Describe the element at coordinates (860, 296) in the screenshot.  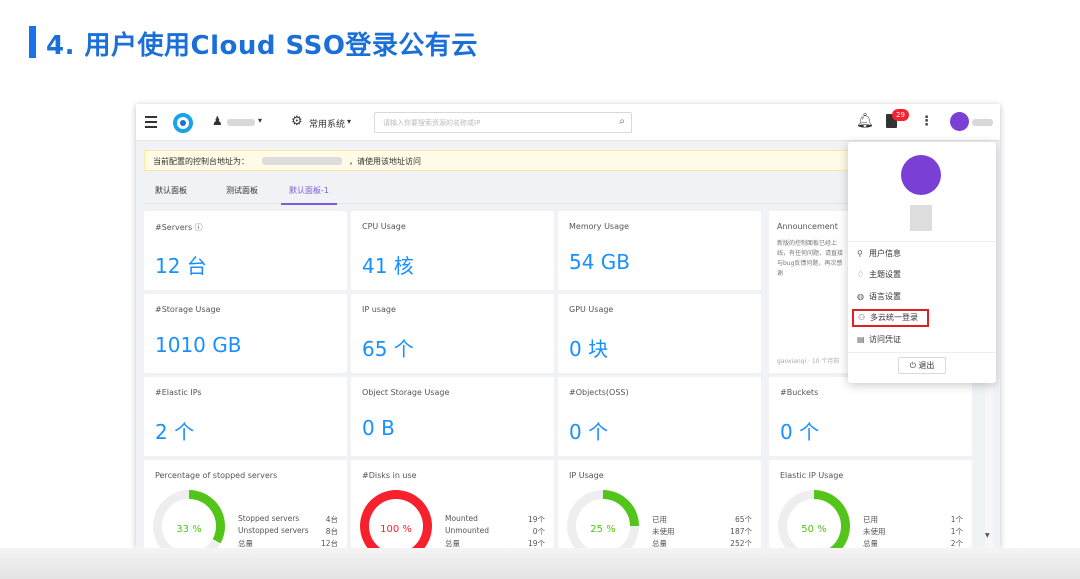
I see `globe-icon: ◍` at that location.